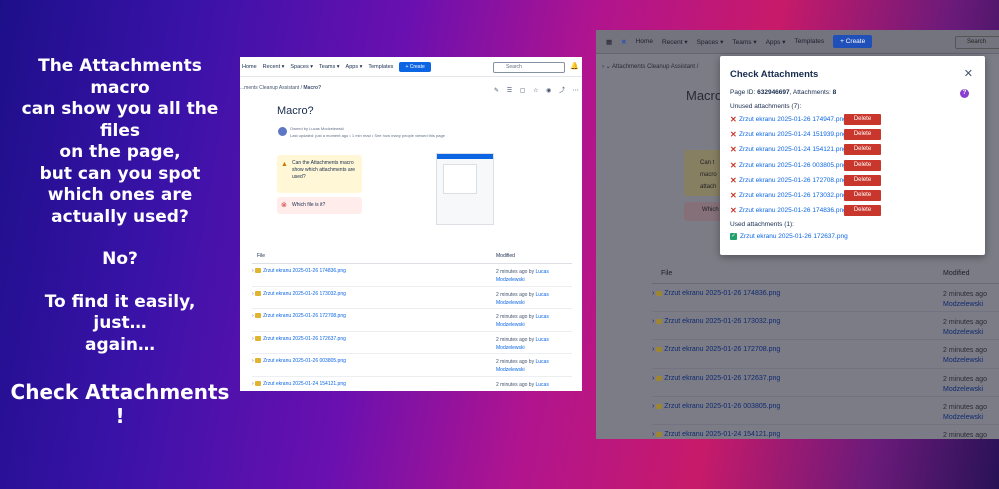 This screenshot has width=999, height=489. What do you see at coordinates (120, 259) in the screenshot?
I see `promo-line: No?` at bounding box center [120, 259].